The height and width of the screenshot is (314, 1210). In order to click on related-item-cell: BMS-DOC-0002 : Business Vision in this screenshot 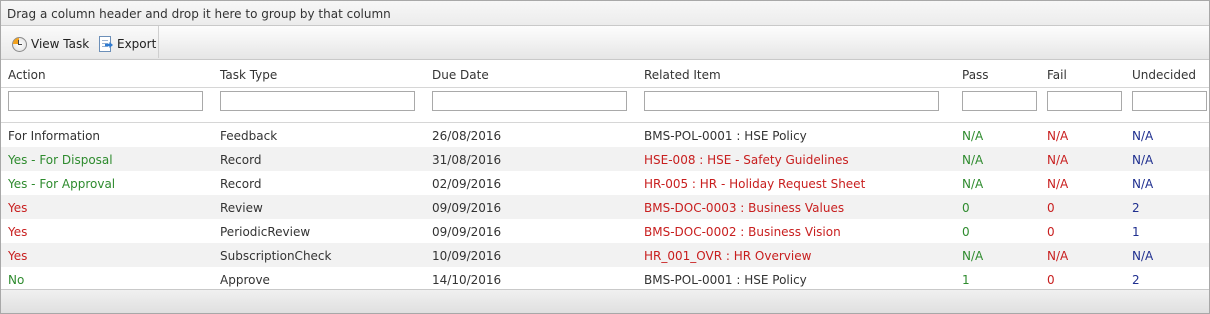, I will do `click(742, 232)`.